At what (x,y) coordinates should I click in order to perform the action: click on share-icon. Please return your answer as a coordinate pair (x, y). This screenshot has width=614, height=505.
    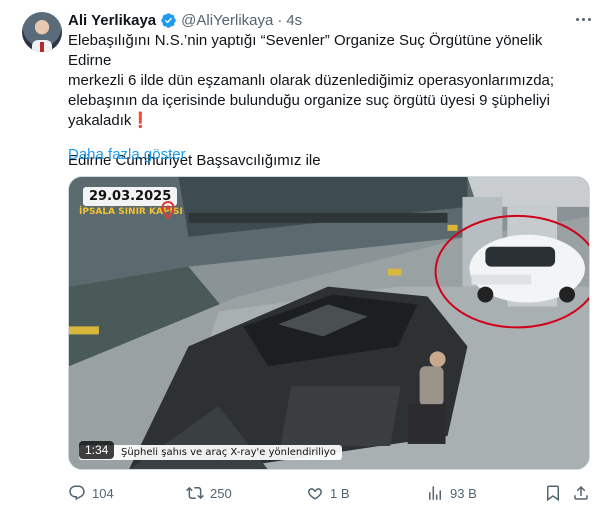
    Looking at the image, I should click on (581, 492).